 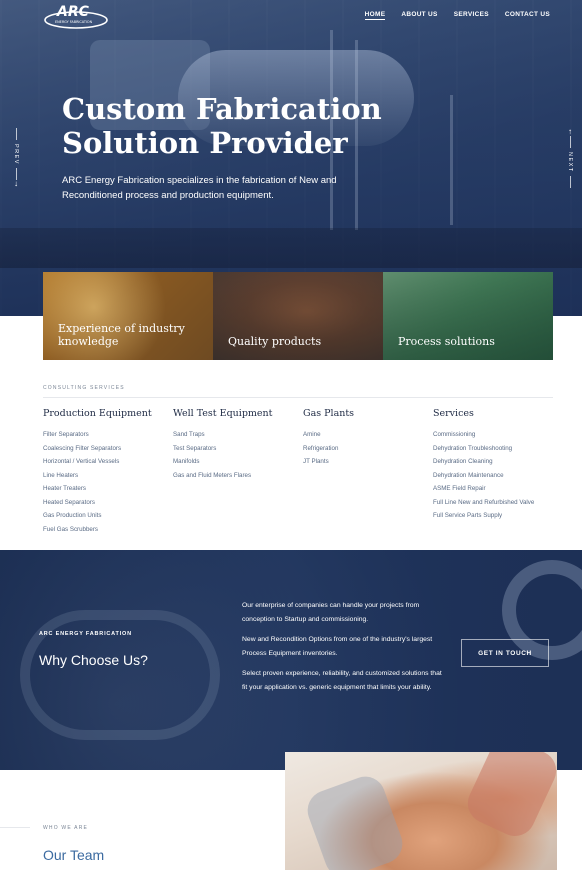 I want to click on service-link: Heater Treaters, so click(x=108, y=489).